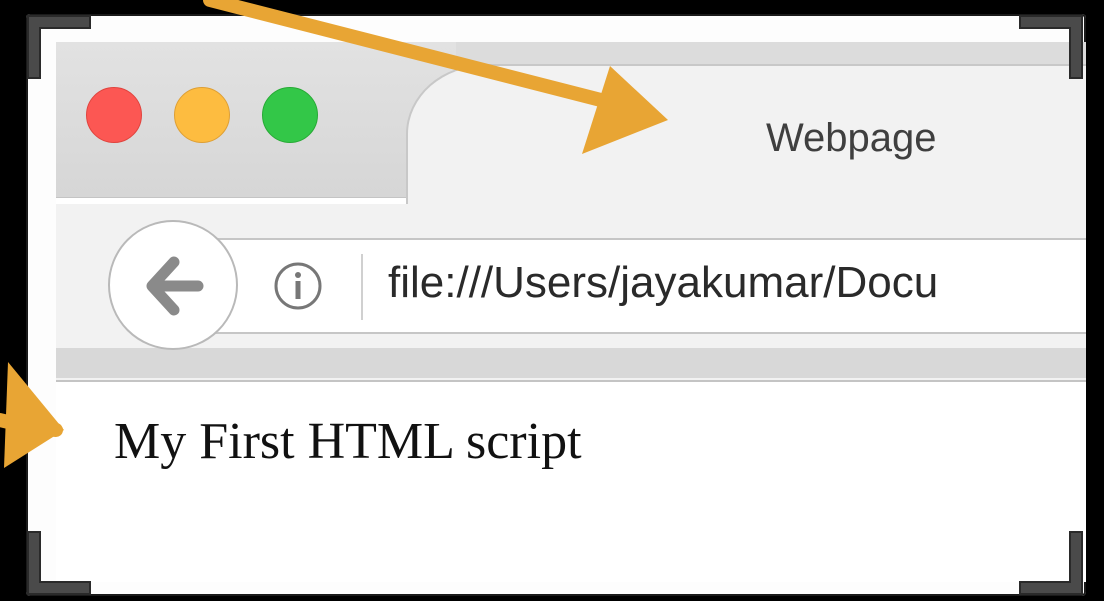  I want to click on info-icon, so click(298, 286).